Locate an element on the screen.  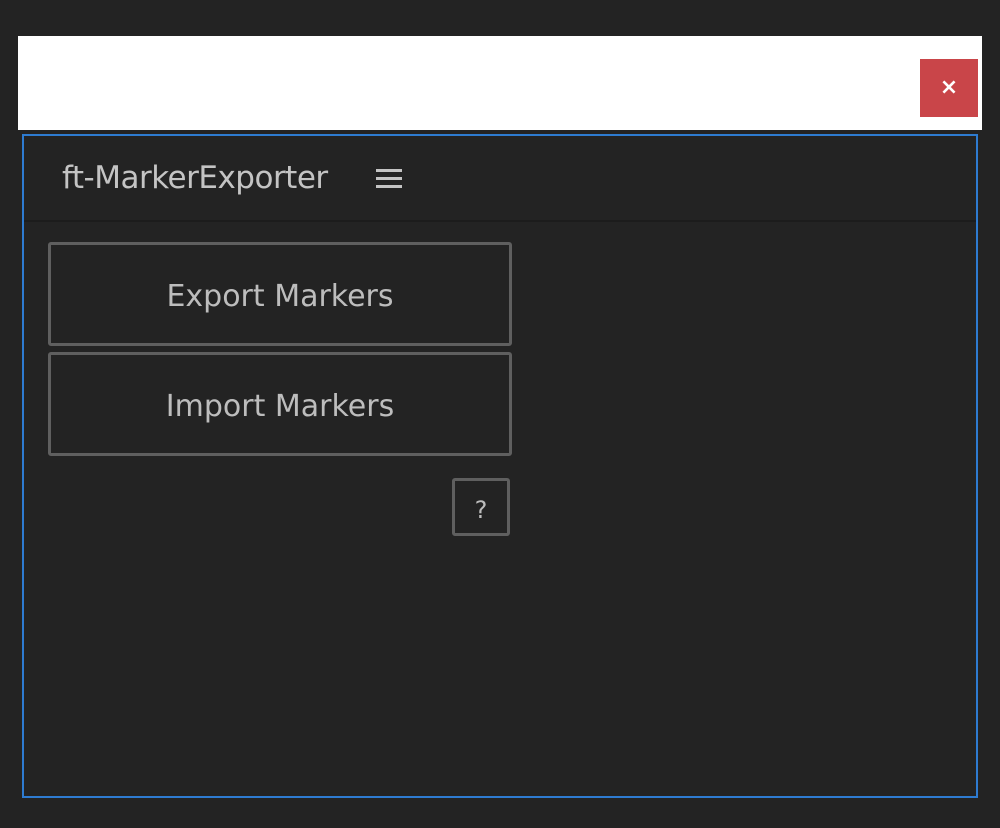
export-markers-button: Export Markers is located at coordinates (280, 294).